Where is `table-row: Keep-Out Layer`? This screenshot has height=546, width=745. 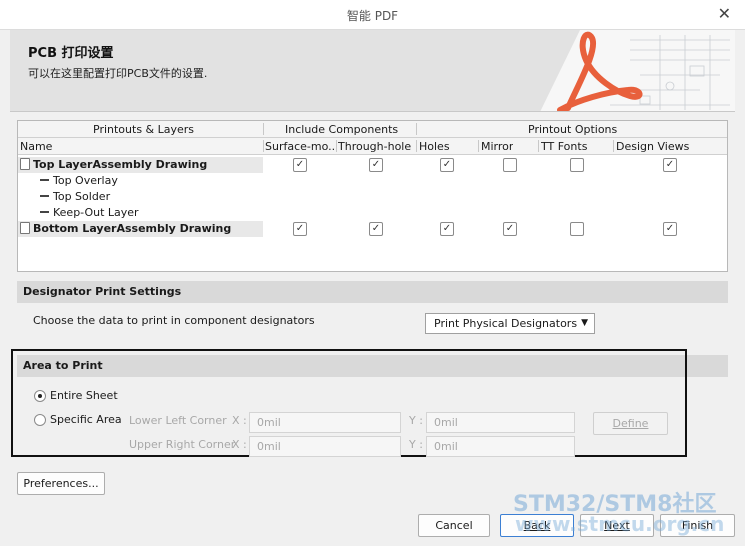
table-row: Keep-Out Layer is located at coordinates (372, 213).